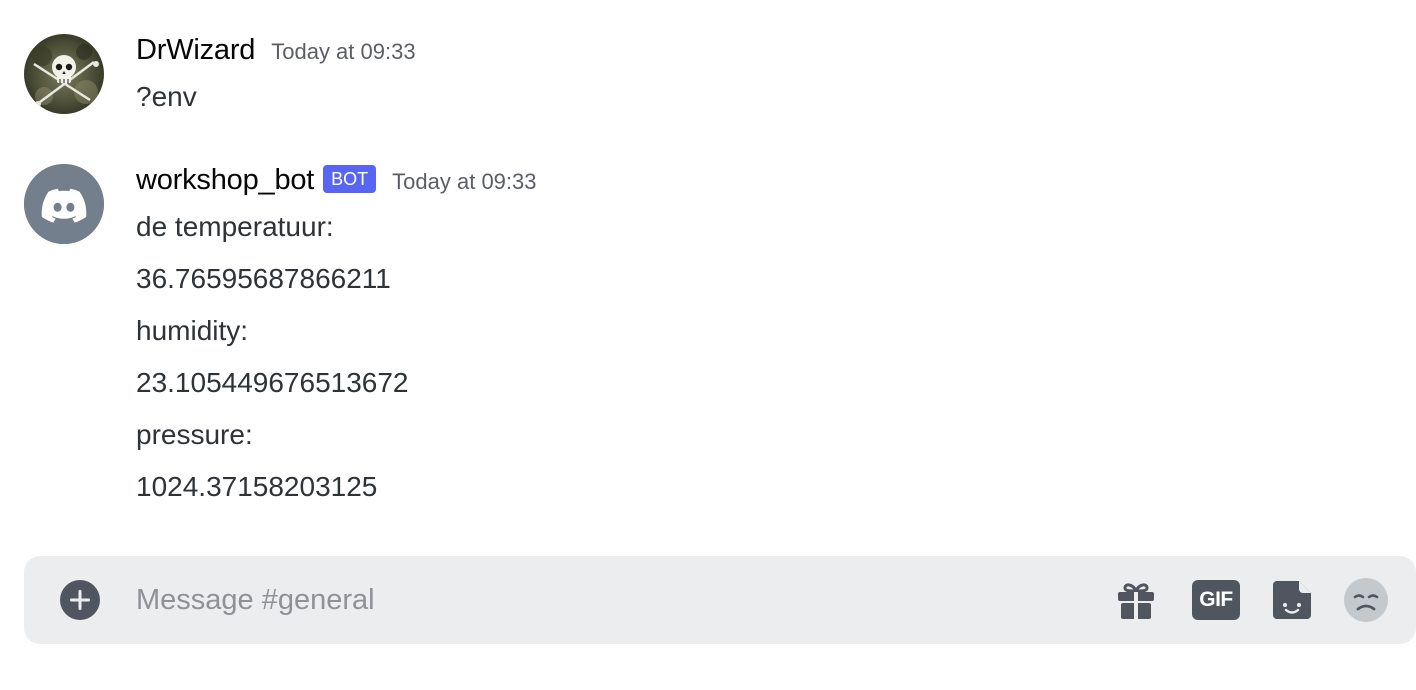 The height and width of the screenshot is (690, 1416). I want to click on gift-button, so click(1136, 600).